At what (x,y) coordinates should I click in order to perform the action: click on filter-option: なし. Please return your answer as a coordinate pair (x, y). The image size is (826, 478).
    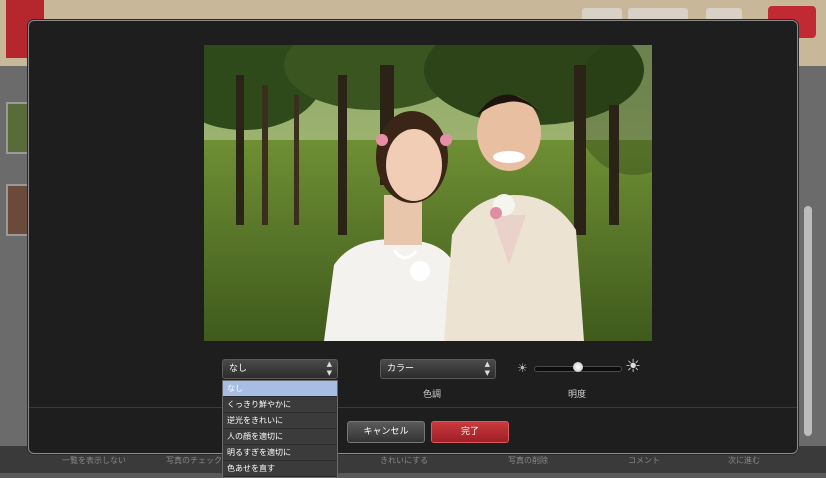
    Looking at the image, I should click on (280, 389).